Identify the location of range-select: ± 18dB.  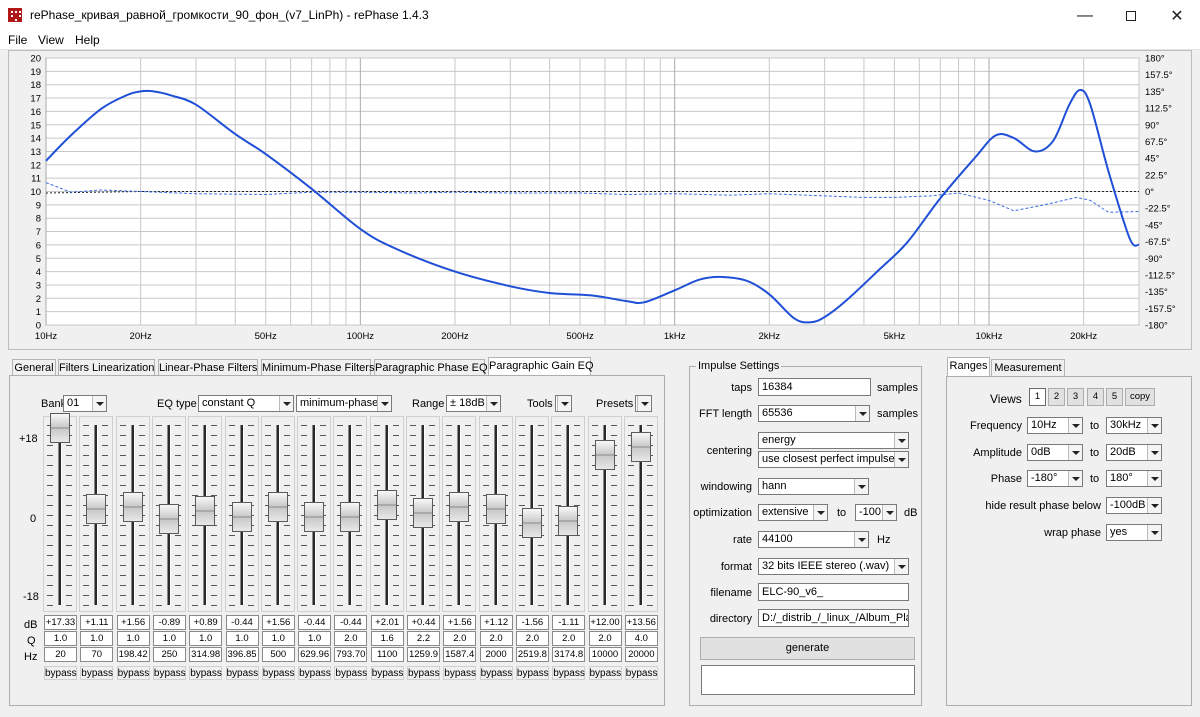
(473, 403).